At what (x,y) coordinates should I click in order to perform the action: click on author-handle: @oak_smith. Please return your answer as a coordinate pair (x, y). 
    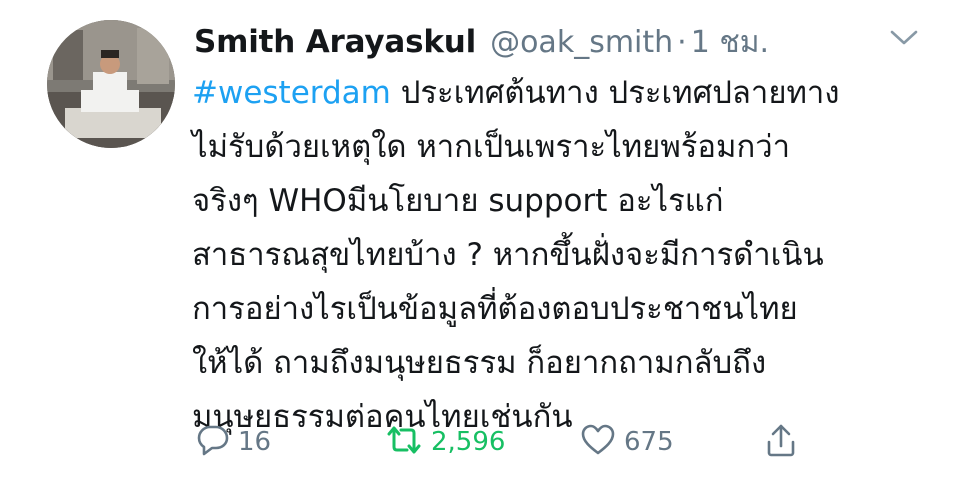
    Looking at the image, I should click on (581, 42).